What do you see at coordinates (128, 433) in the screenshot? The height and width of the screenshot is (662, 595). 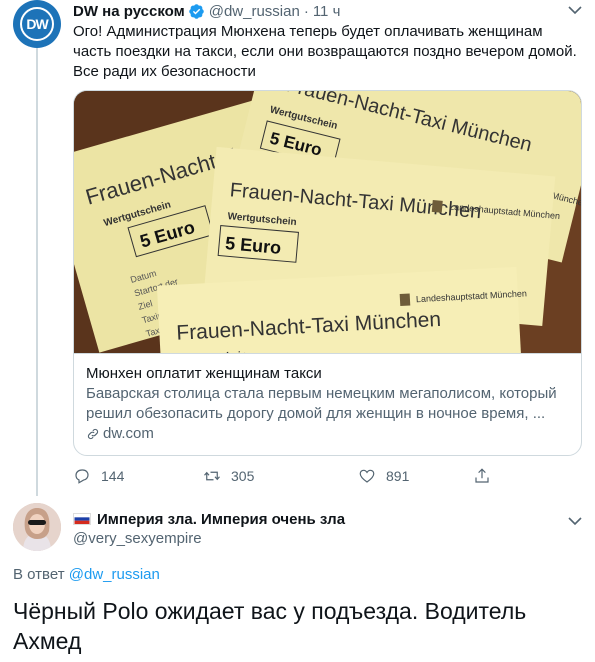 I see `card-domain-text: dw.com` at bounding box center [128, 433].